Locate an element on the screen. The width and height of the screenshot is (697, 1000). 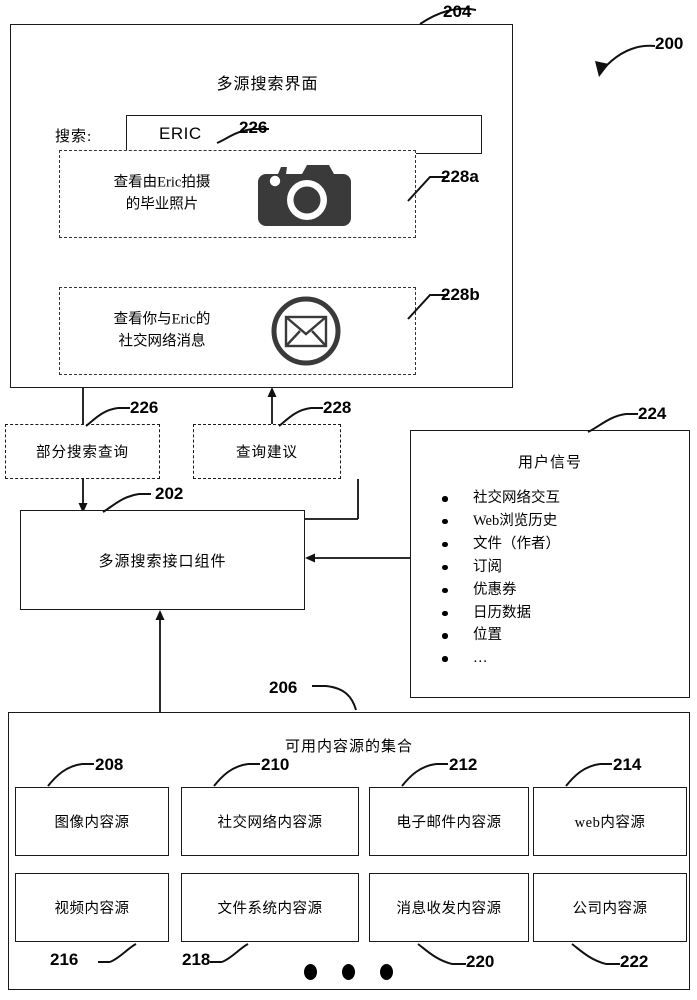
query-suggestion-box: 查询建议 is located at coordinates (267, 451).